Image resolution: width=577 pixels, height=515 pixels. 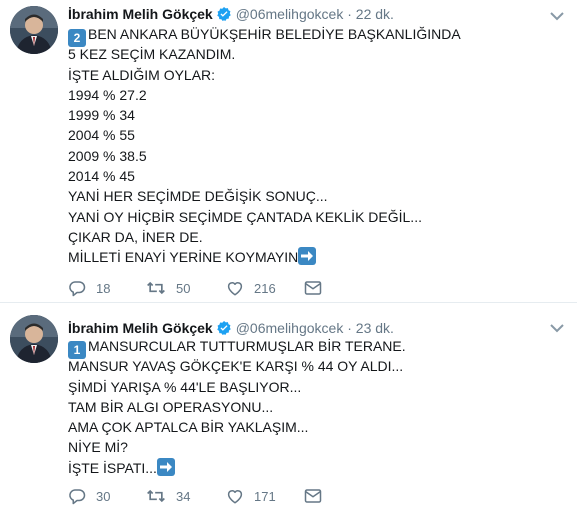 I want to click on reply-count: 18, so click(x=103, y=288).